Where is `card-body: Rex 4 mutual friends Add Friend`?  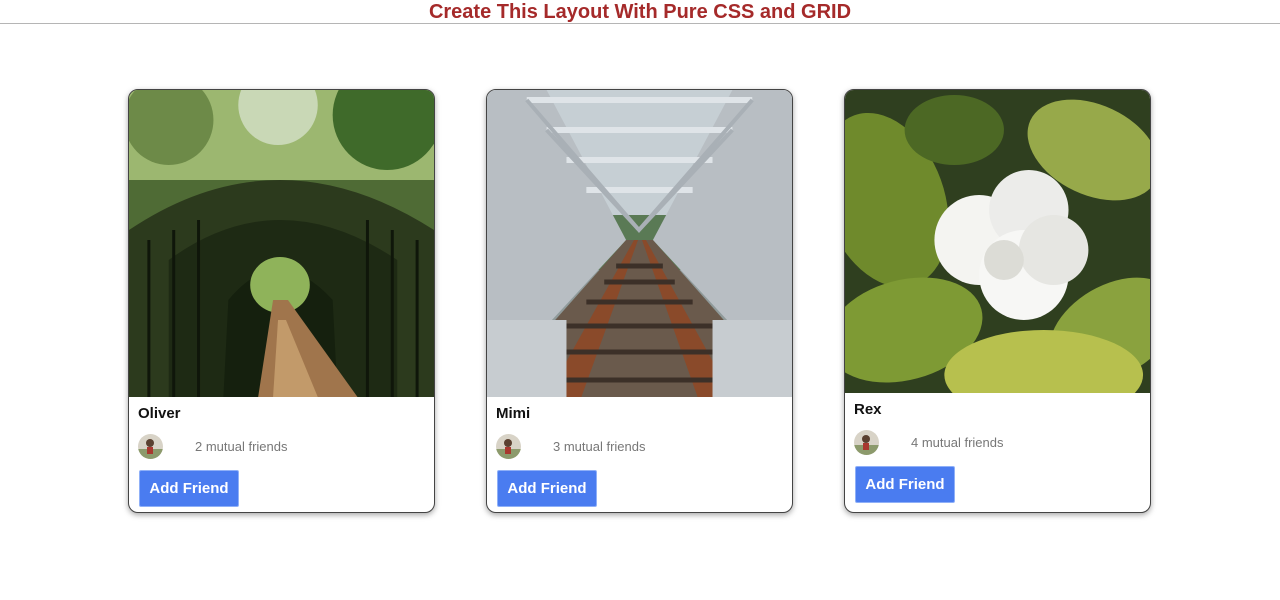 card-body: Rex 4 mutual friends Add Friend is located at coordinates (997, 448).